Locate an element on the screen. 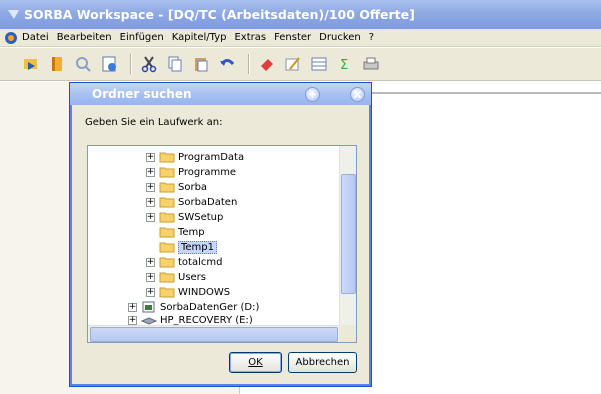 Image resolution: width=601 pixels, height=394 pixels. menu-label: Bearbeiten is located at coordinates (84, 37).